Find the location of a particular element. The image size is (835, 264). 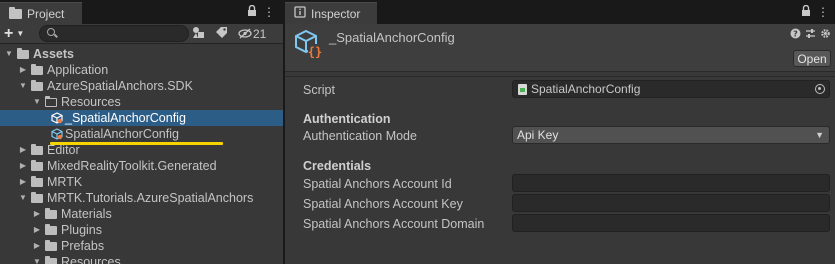

search-by-type-icon is located at coordinates (198, 34).